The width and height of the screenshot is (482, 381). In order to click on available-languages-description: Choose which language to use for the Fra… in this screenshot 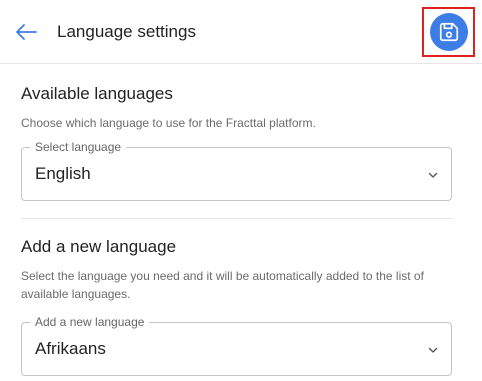, I will do `click(168, 123)`.